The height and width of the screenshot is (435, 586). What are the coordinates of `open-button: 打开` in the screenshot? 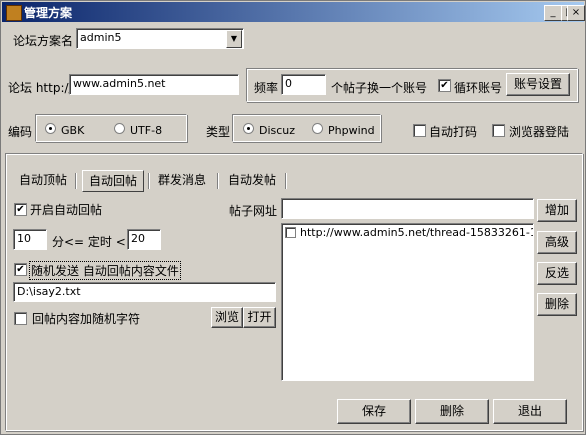 It's located at (259, 317).